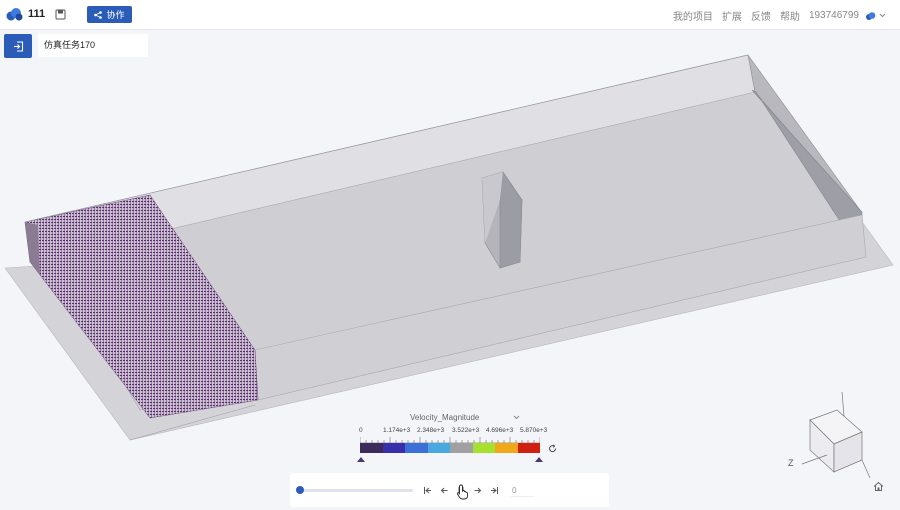  What do you see at coordinates (791, 463) in the screenshot?
I see `axis-label-z: Z` at bounding box center [791, 463].